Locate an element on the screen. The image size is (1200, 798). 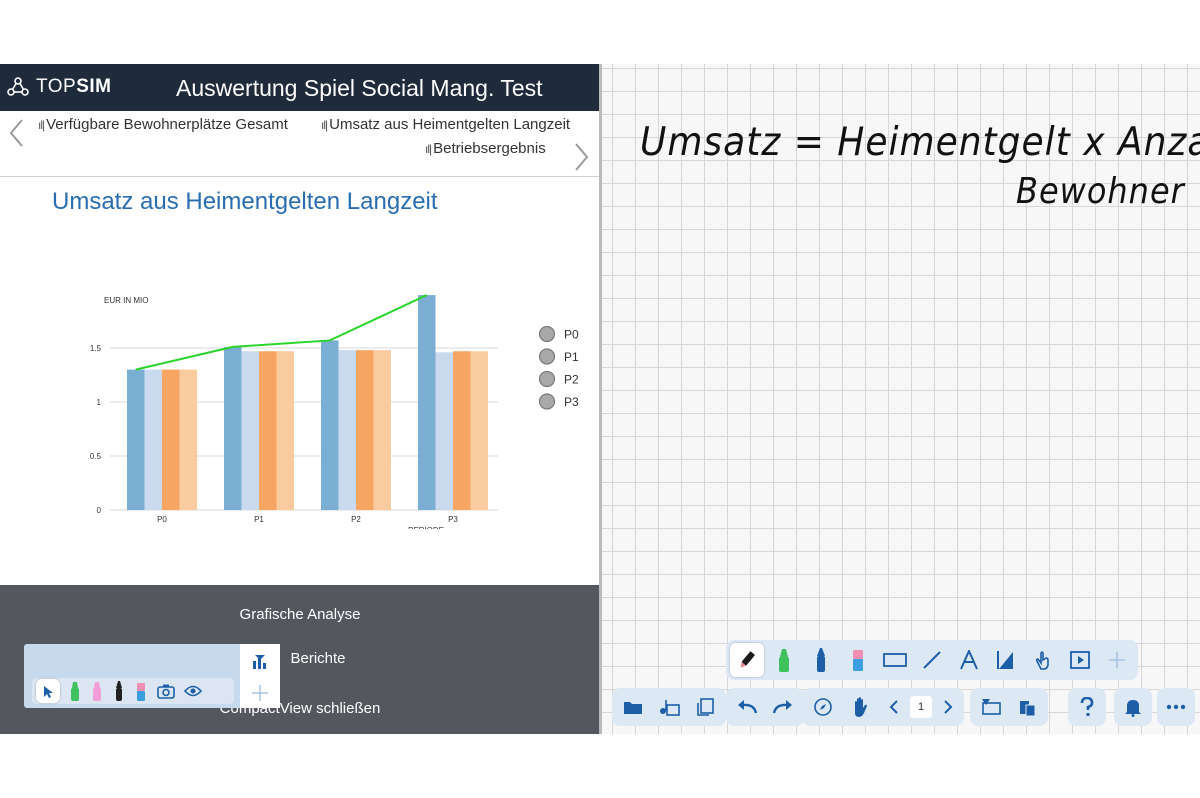
bar-u1-p2 is located at coordinates (330, 425).